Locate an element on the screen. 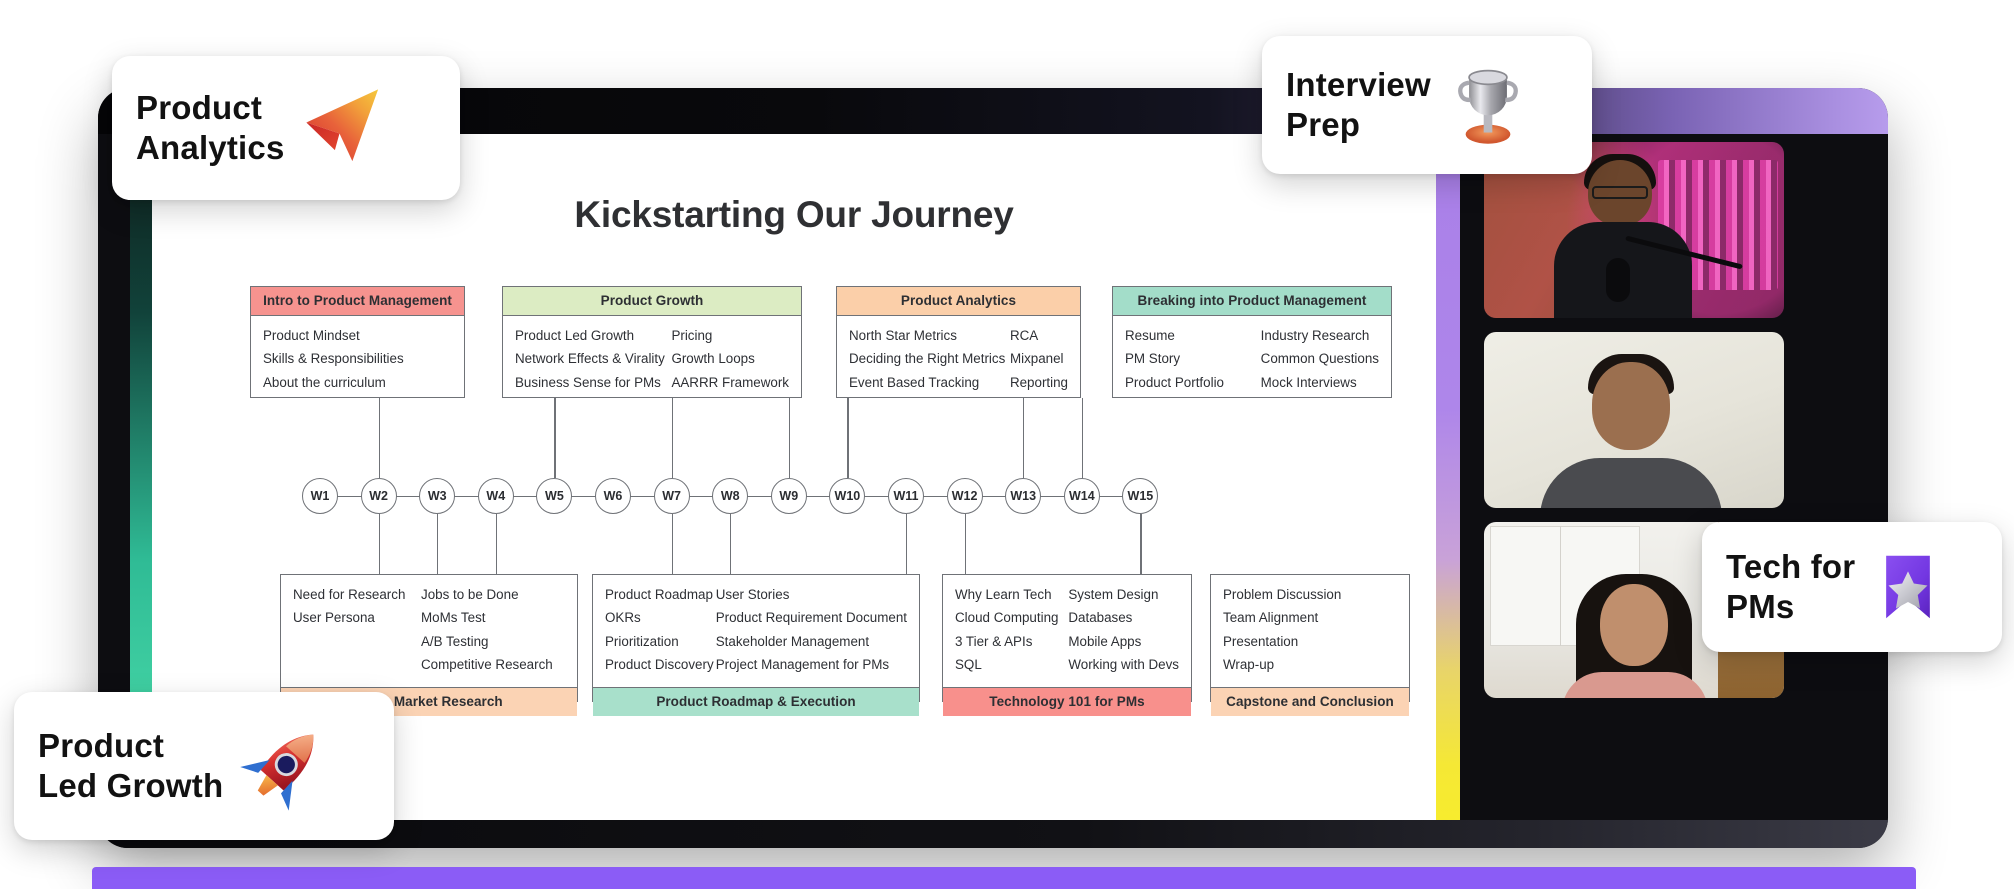  bottom-accent-bar is located at coordinates (1004, 878).